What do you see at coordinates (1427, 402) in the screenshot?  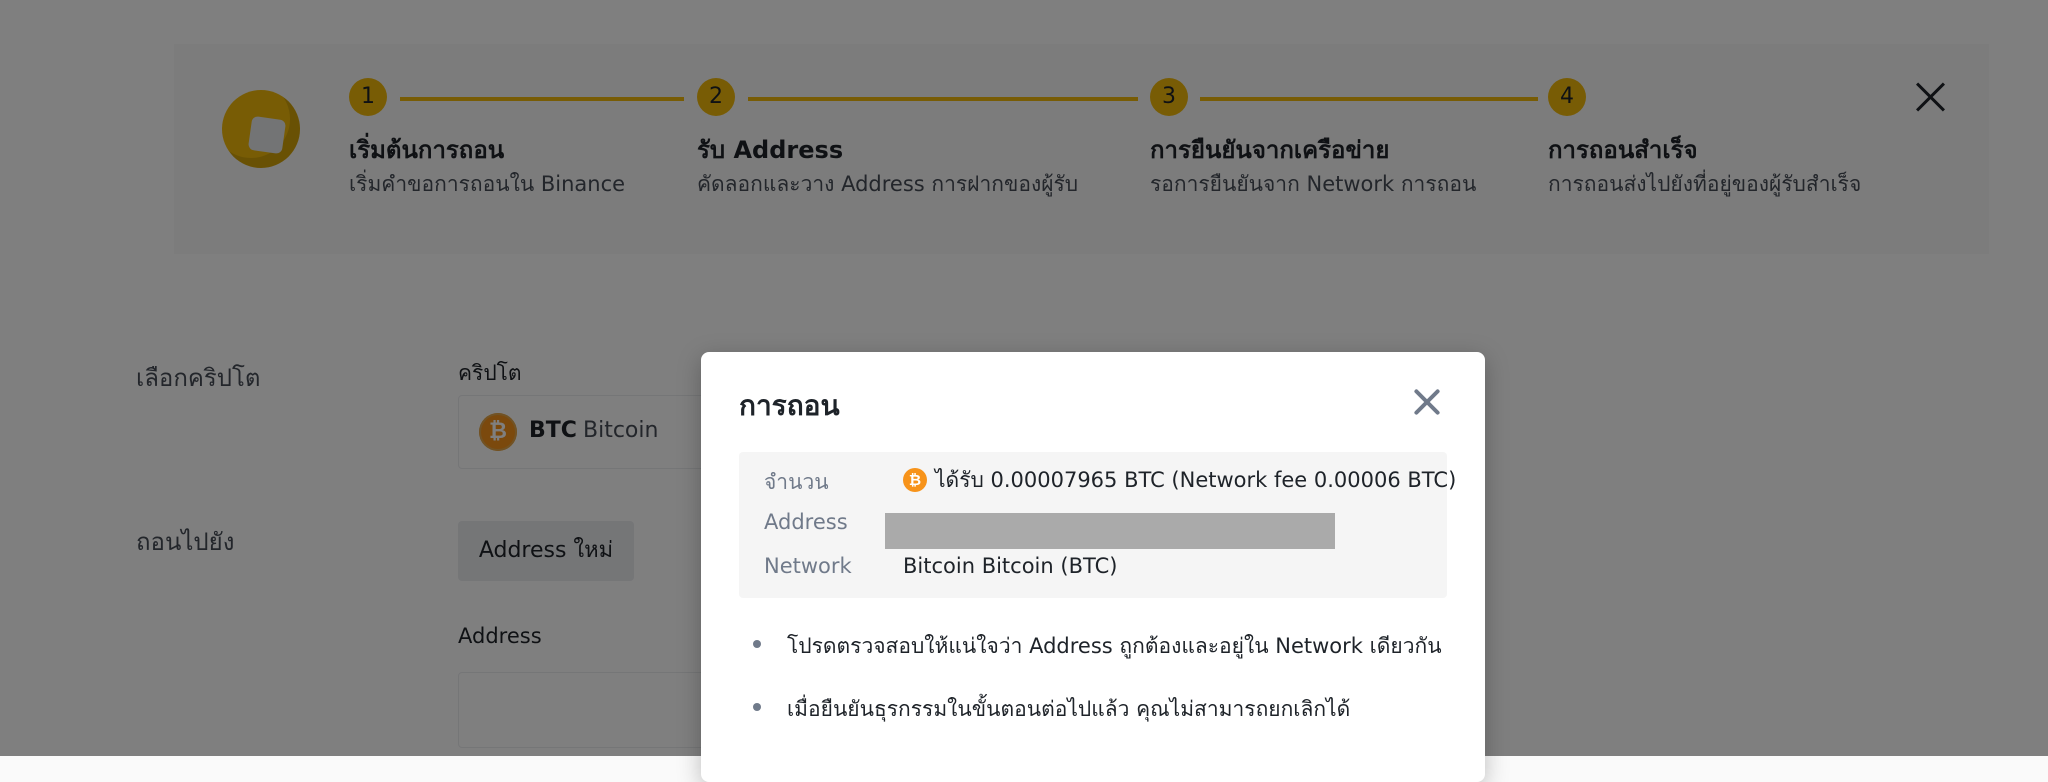 I see `modal-close-icon` at bounding box center [1427, 402].